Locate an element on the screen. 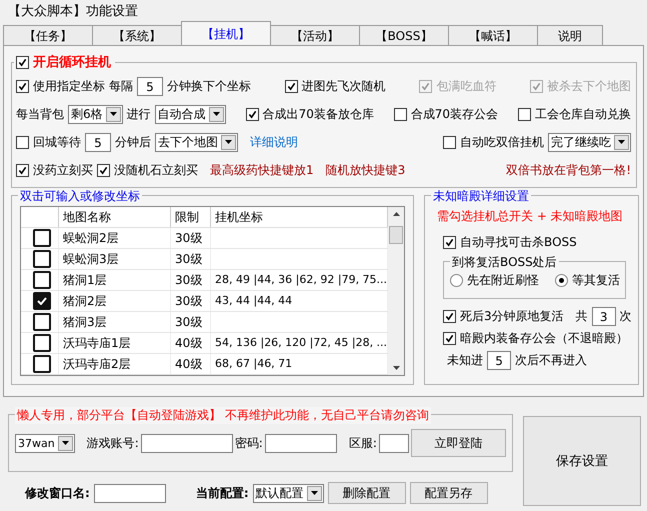 This screenshot has height=511, width=647. tab: 说明 is located at coordinates (570, 35).